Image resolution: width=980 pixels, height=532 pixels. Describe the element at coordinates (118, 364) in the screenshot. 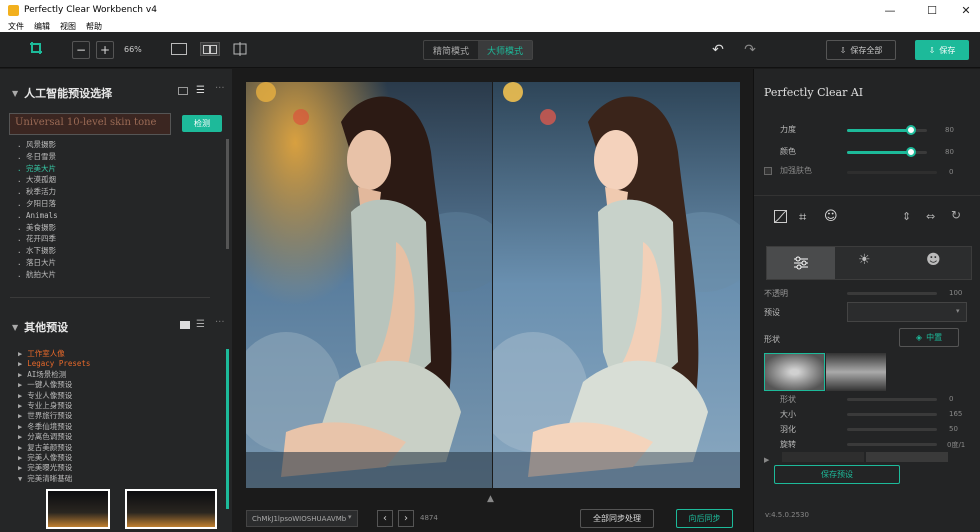

I see `other-preset-item: ▶ Legacy Presets` at that location.